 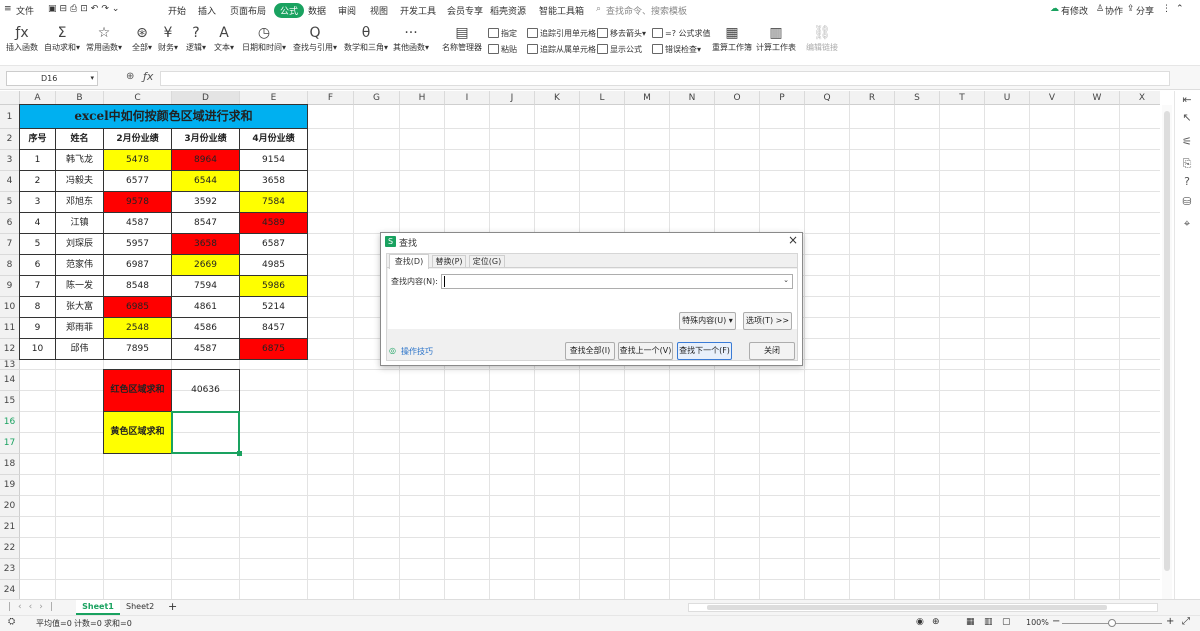 I want to click on table-cell: 张大富, so click(x=79, y=307).